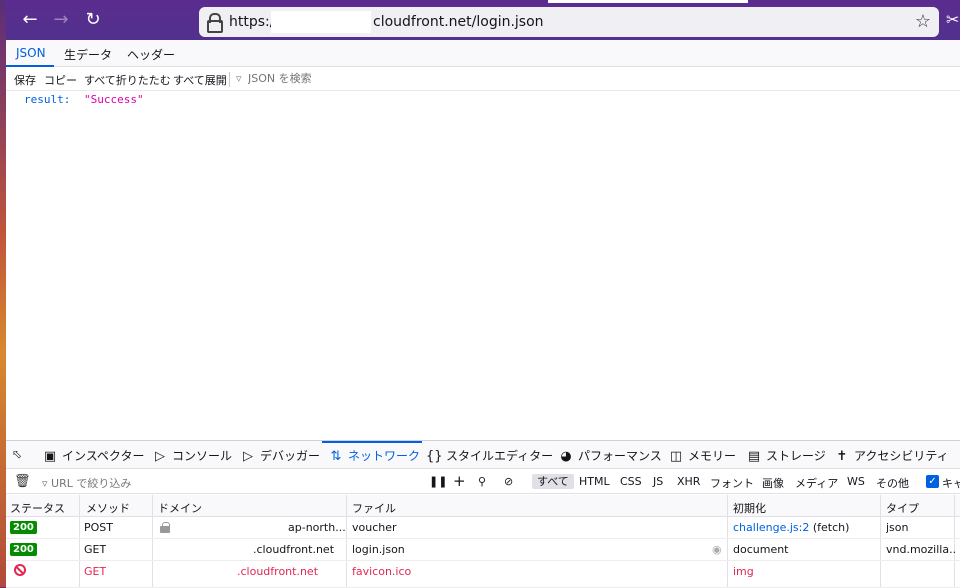 The width and height of the screenshot is (960, 588). I want to click on checkbox-label: キャ, so click(951, 483).